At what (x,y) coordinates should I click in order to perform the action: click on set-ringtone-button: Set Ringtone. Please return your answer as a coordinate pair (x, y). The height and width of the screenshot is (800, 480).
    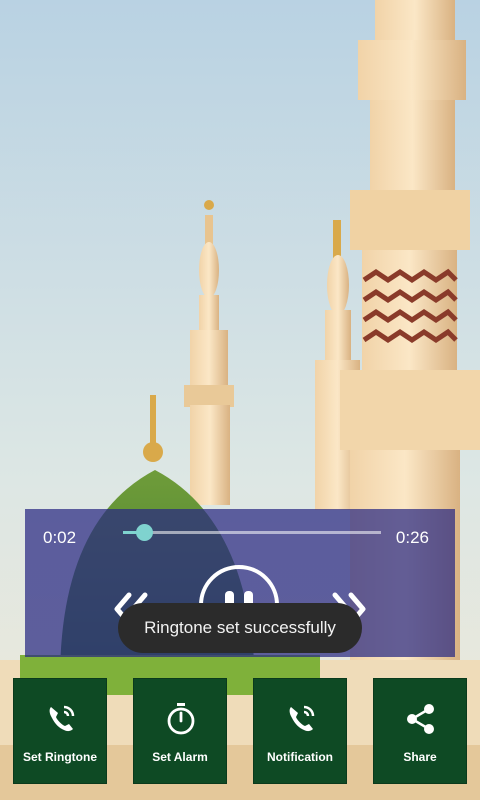
    Looking at the image, I should click on (60, 731).